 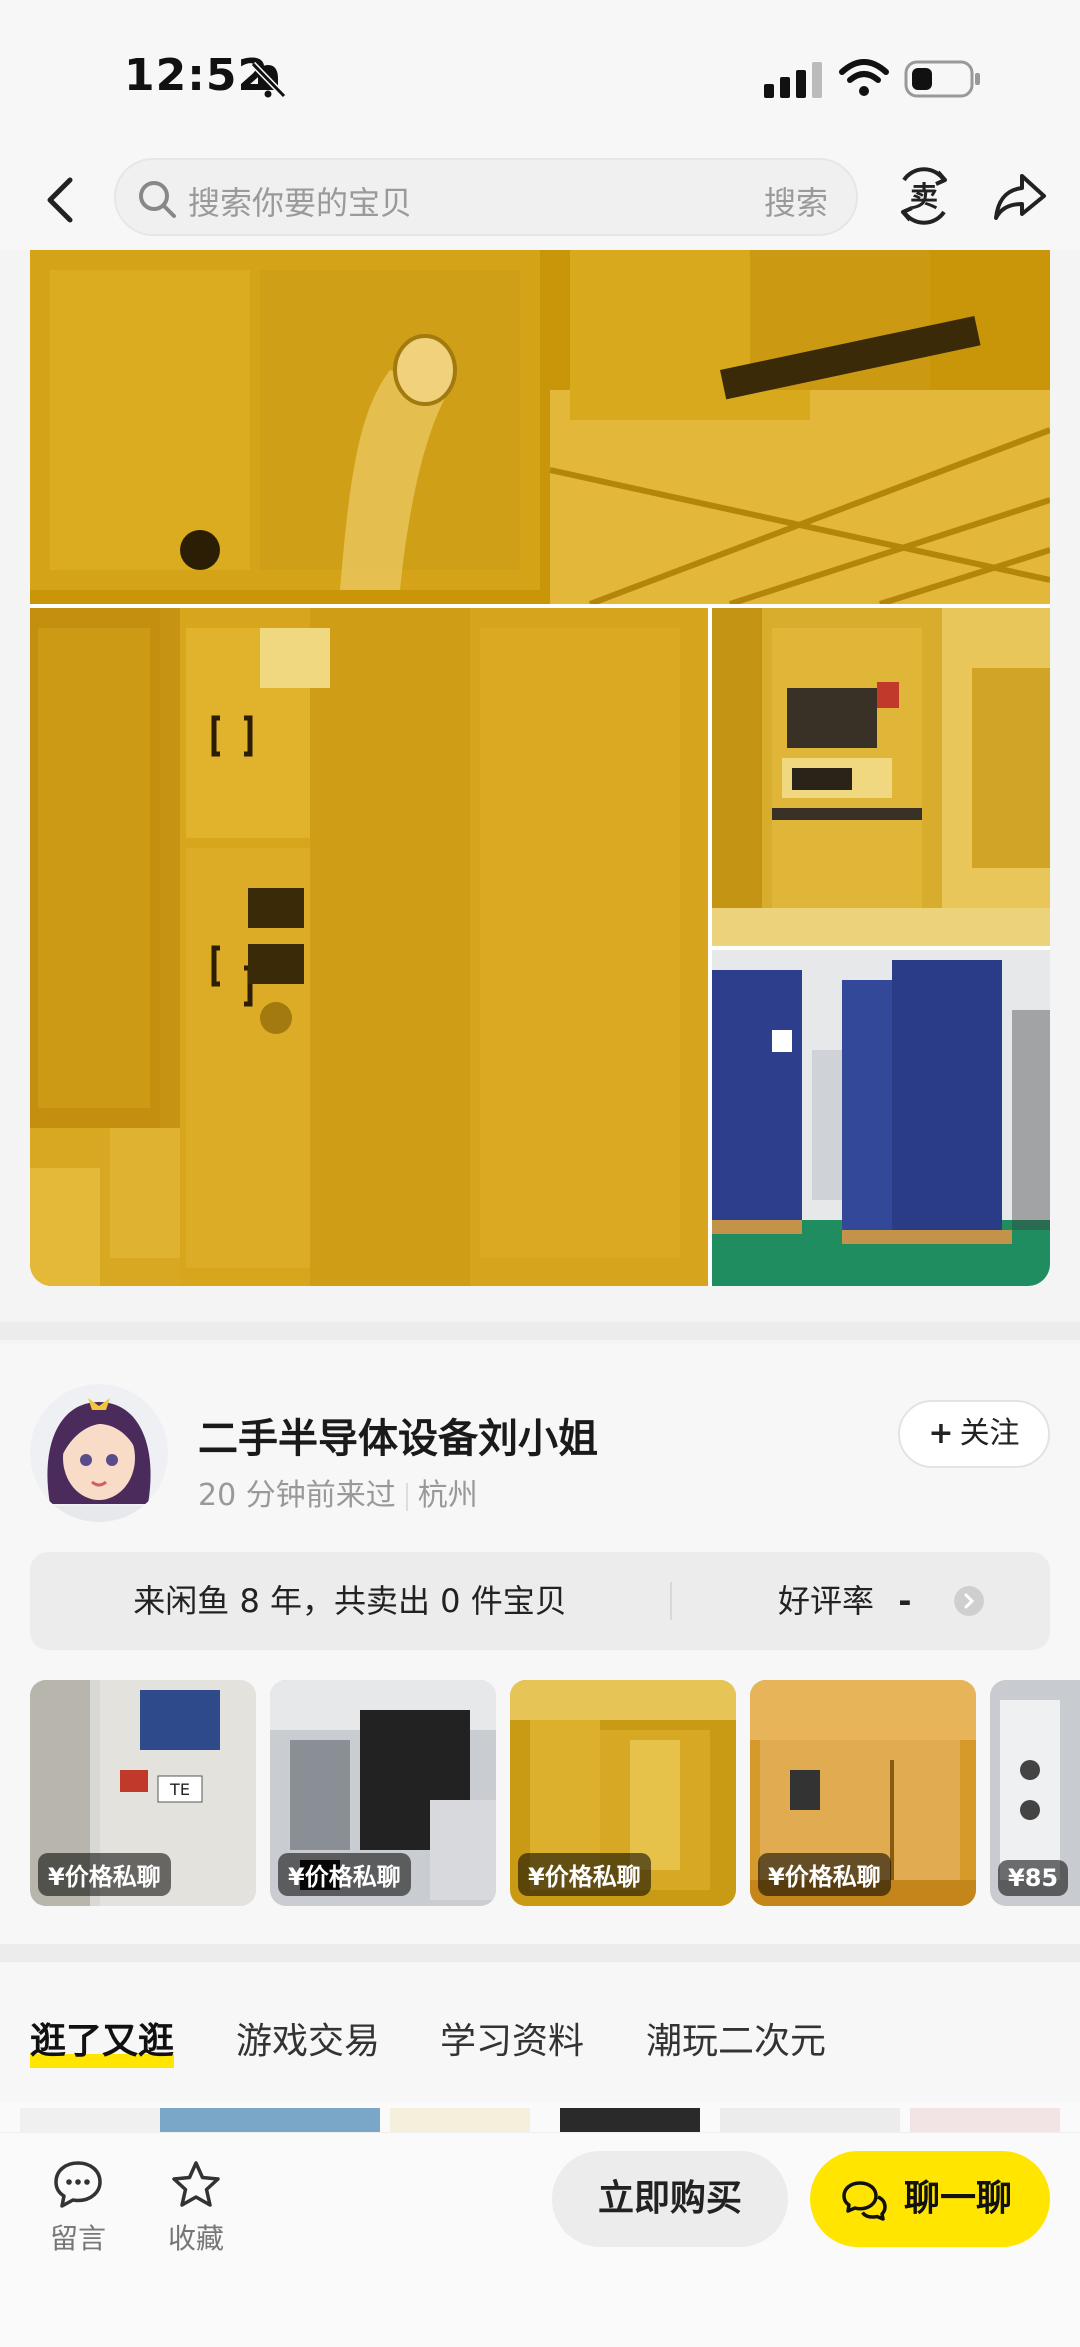 I want to click on buy-now-button: 立即购买, so click(x=670, y=2199).